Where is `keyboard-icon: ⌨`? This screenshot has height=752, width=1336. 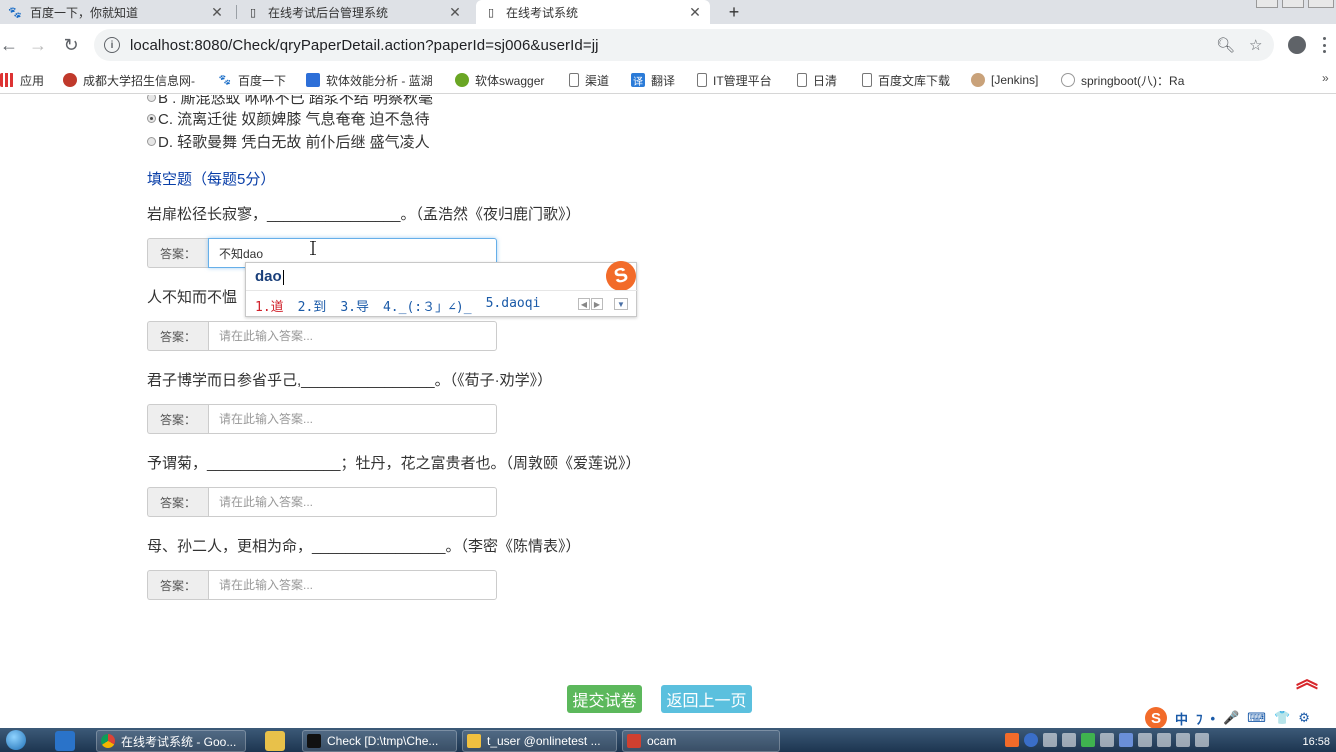
keyboard-icon: ⌨ is located at coordinates (1256, 718).